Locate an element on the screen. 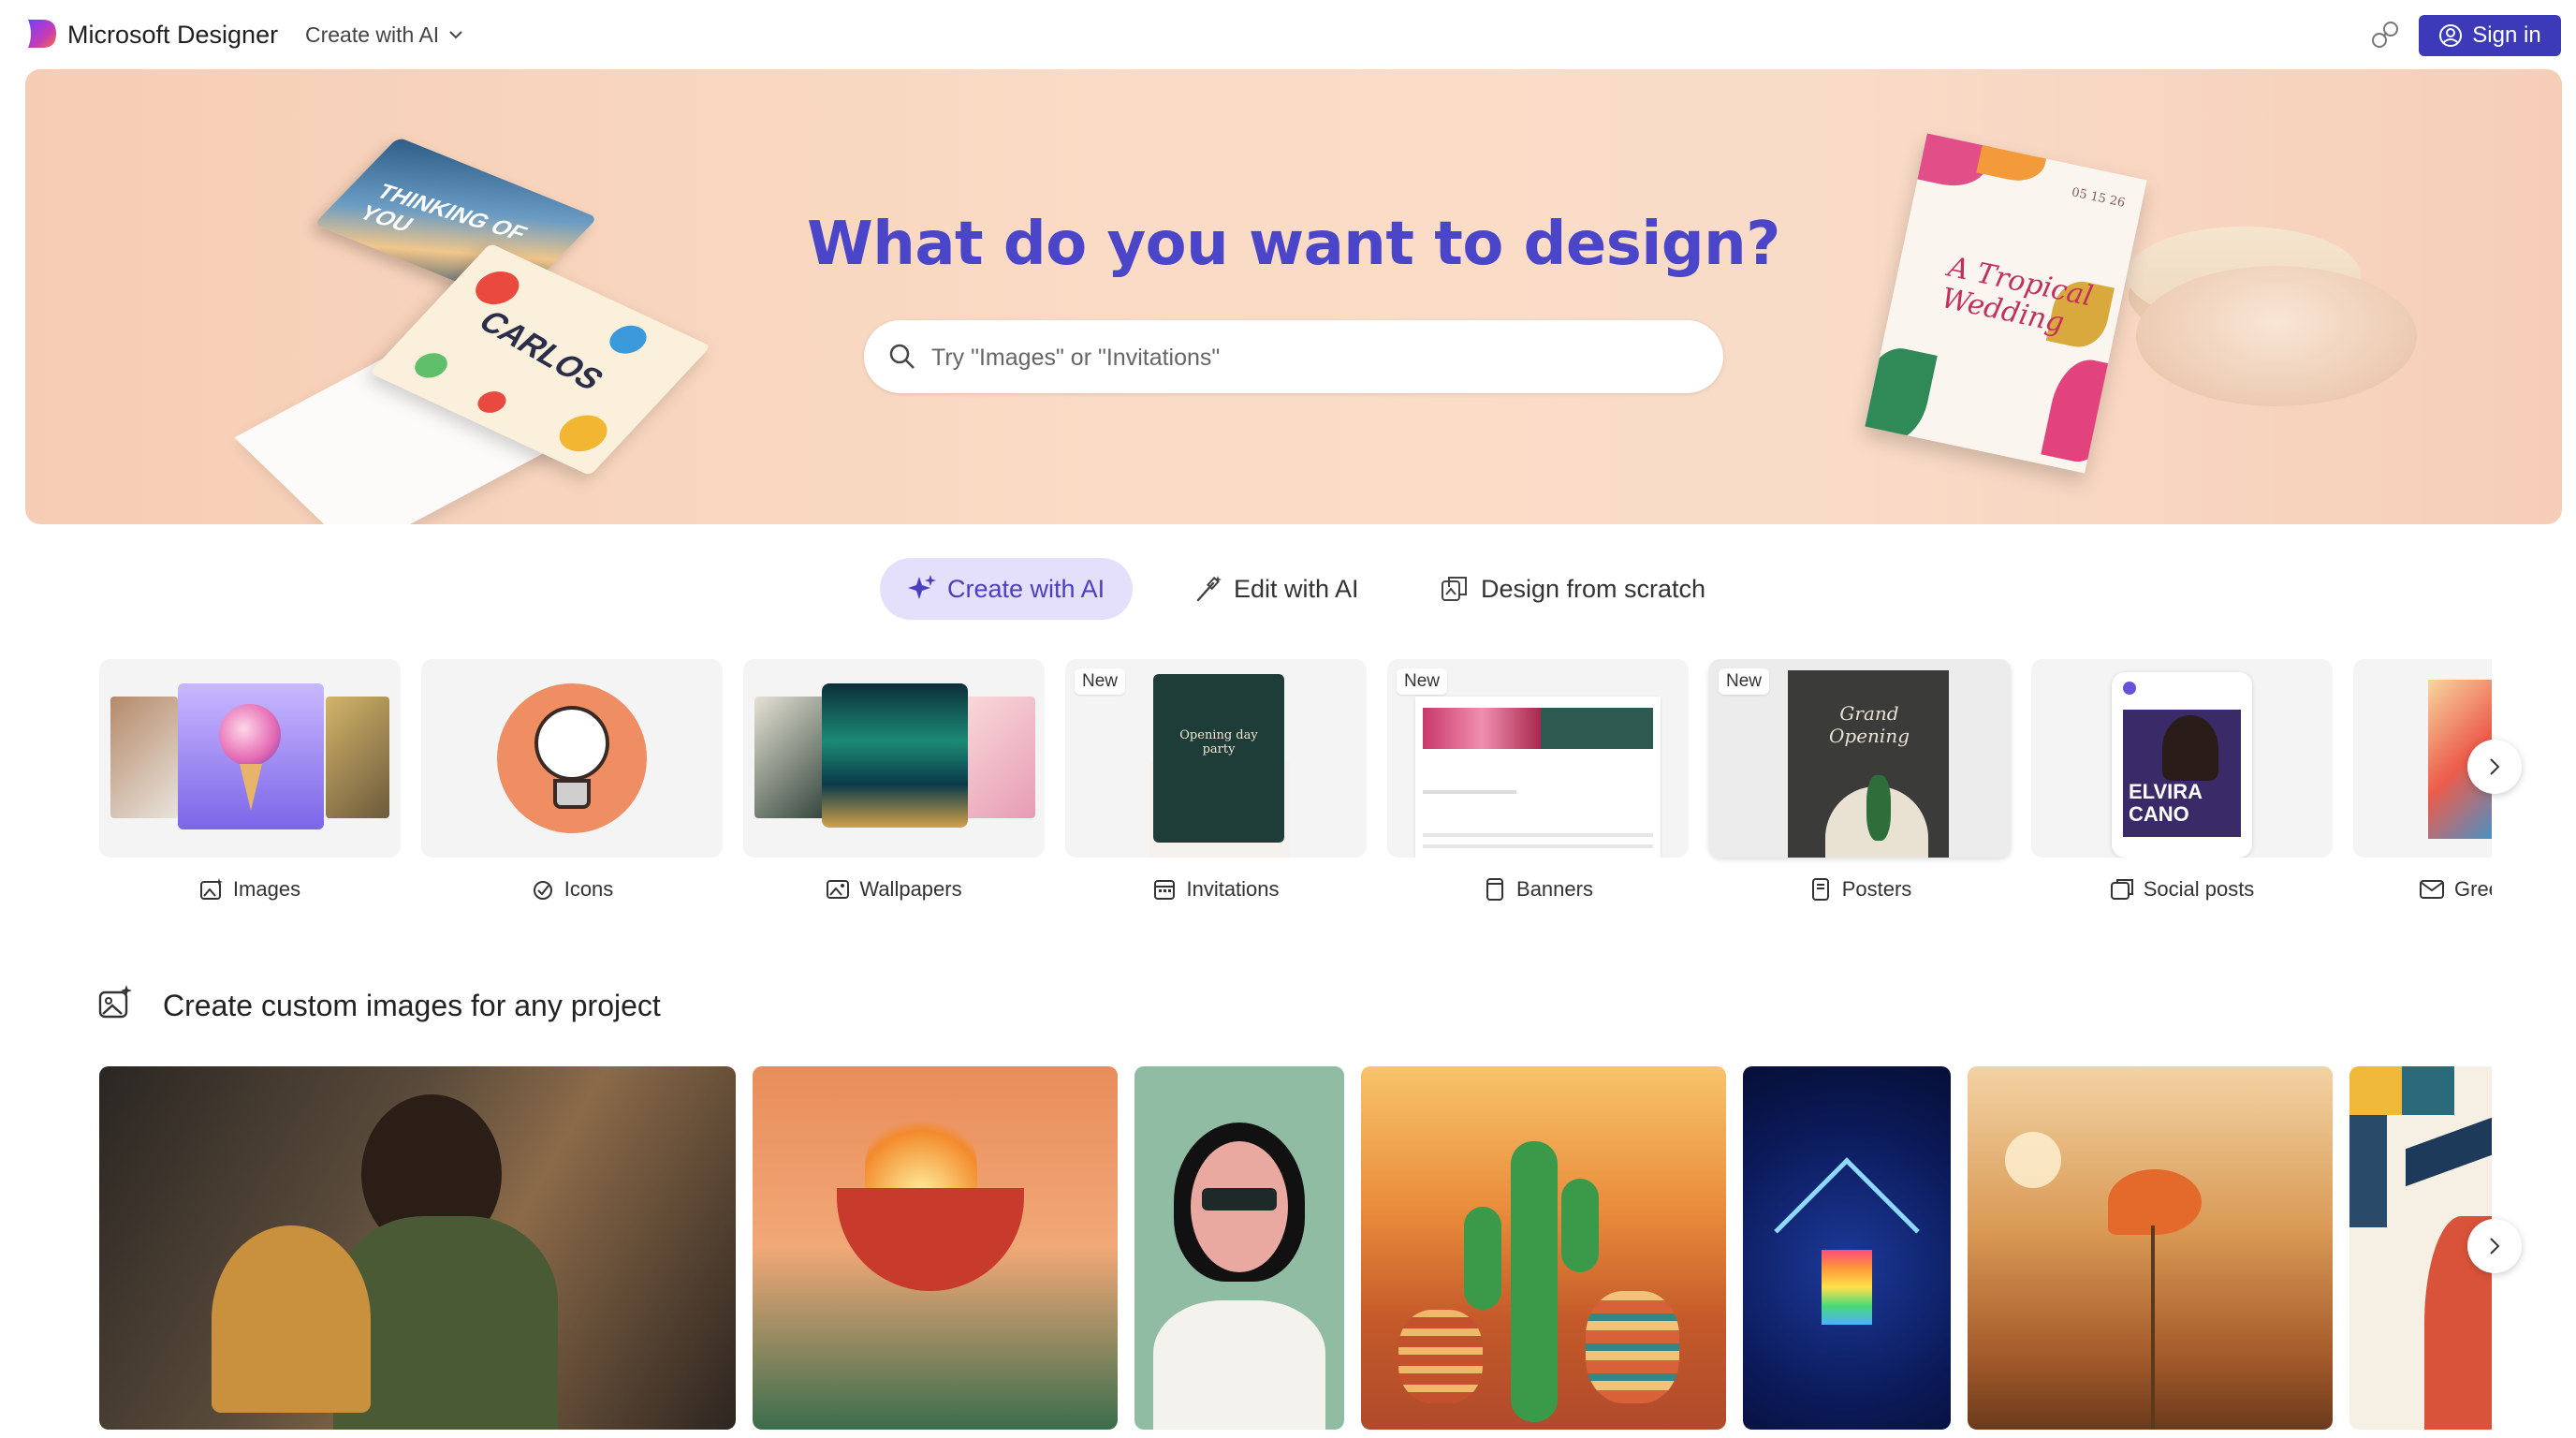 This screenshot has height=1438, width=2576. icon-shape-icon is located at coordinates (542, 890).